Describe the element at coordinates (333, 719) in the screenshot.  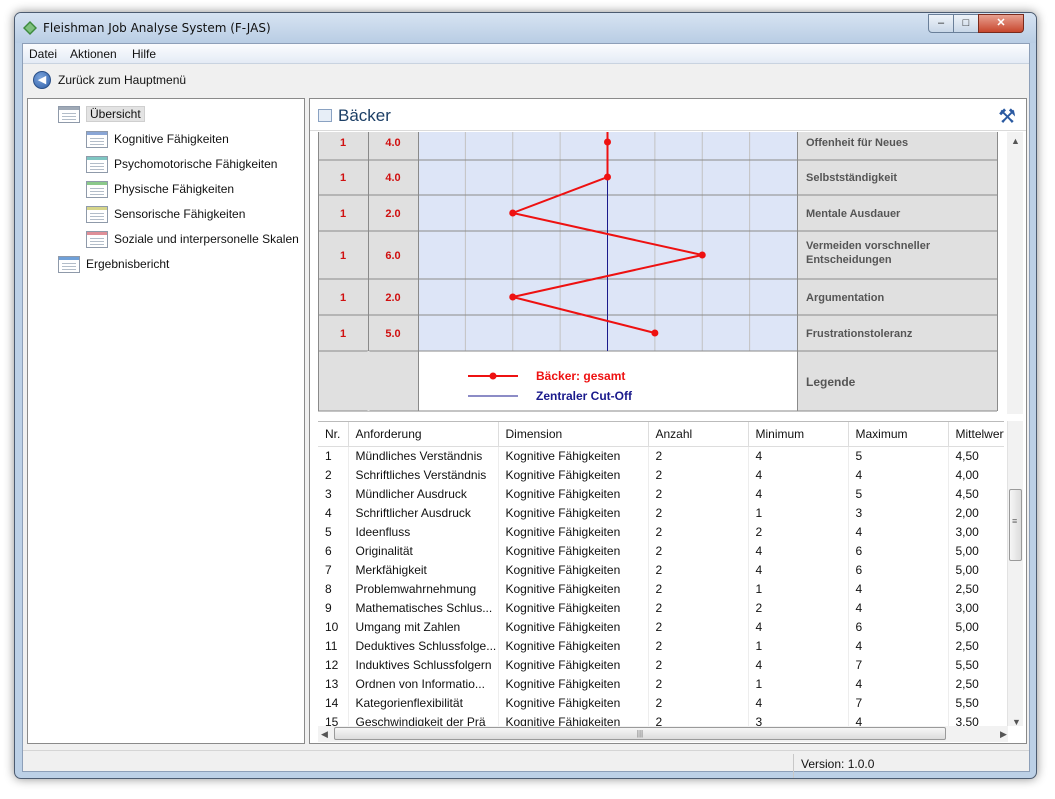
I see `table-cell: 15` at that location.